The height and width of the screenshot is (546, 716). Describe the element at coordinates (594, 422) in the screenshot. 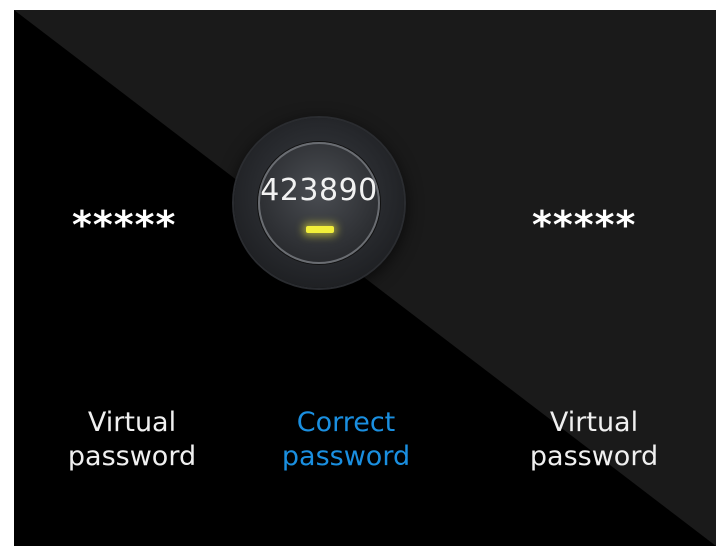

I see `right-label-line1: Virtual` at that location.